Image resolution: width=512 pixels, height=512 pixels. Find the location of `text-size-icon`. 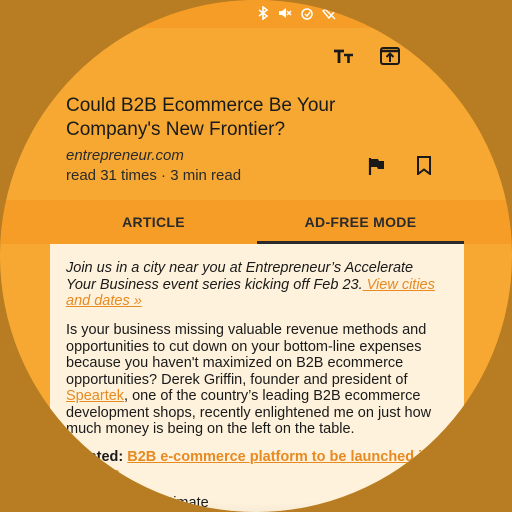

text-size-icon is located at coordinates (344, 56).